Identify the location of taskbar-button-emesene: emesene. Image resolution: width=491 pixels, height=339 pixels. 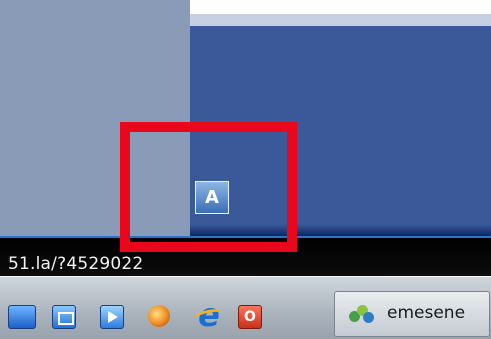
(412, 314).